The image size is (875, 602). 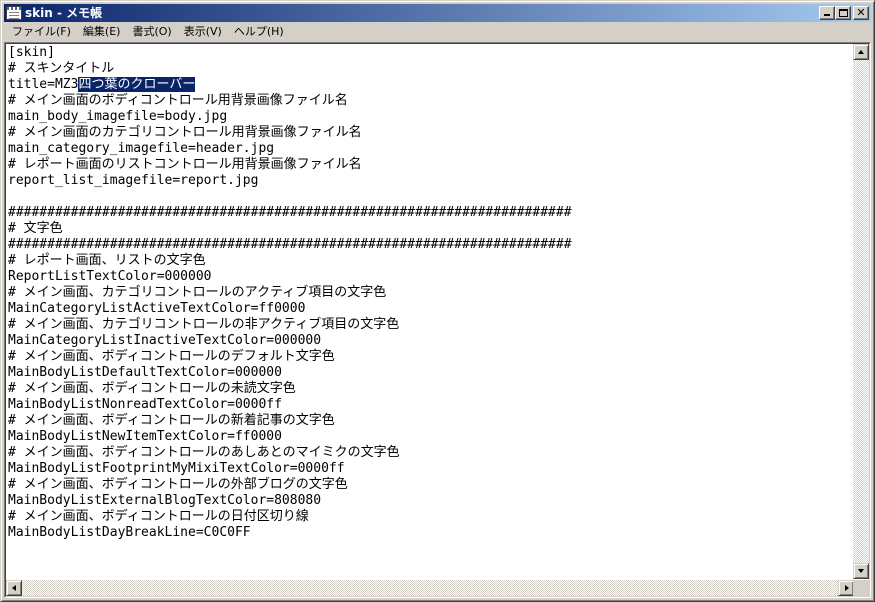 I want to click on close-button: ✕, so click(x=861, y=13).